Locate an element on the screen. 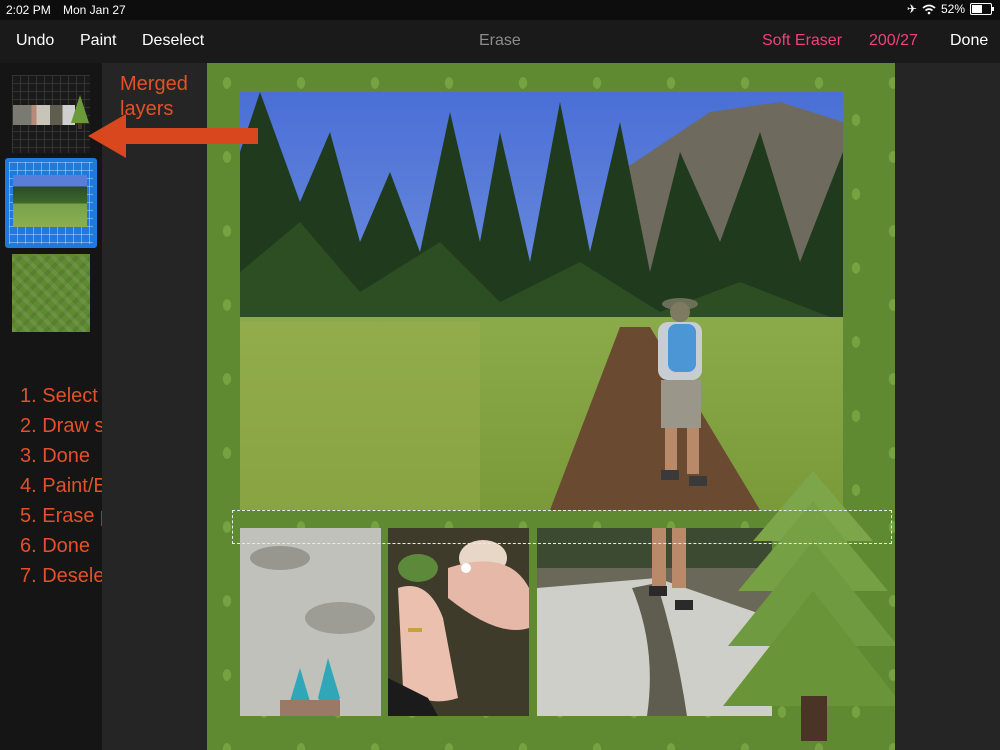 Image resolution: width=1000 pixels, height=750 pixels. hands-image is located at coordinates (458, 622).